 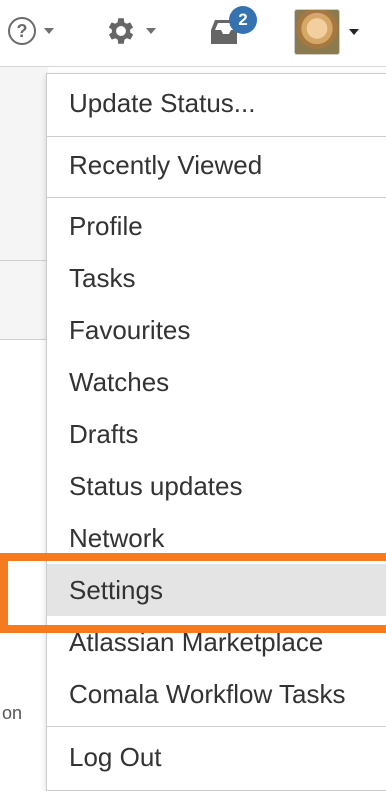 I want to click on notification-count-badge: 2, so click(x=243, y=20).